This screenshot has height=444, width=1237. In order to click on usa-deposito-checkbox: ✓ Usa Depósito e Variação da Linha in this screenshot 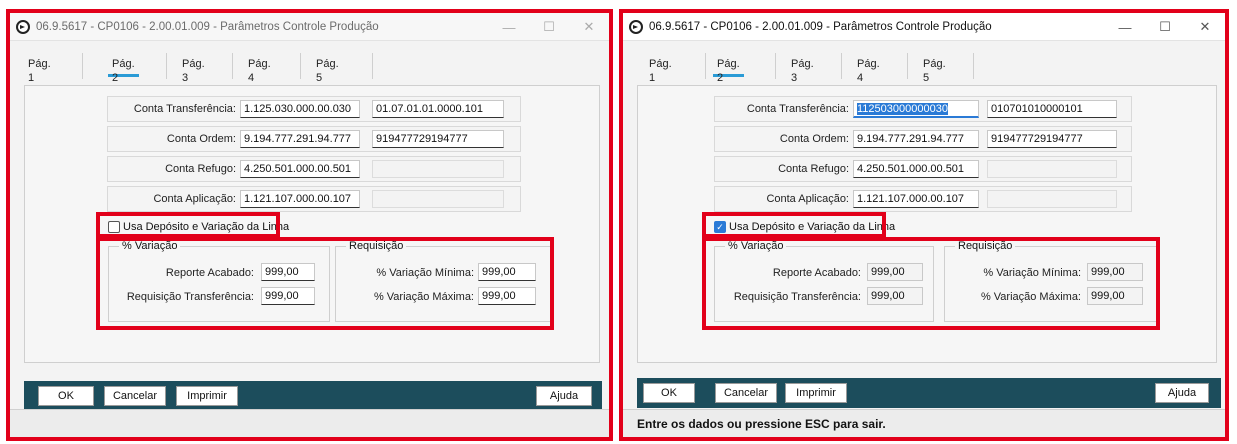, I will do `click(804, 227)`.